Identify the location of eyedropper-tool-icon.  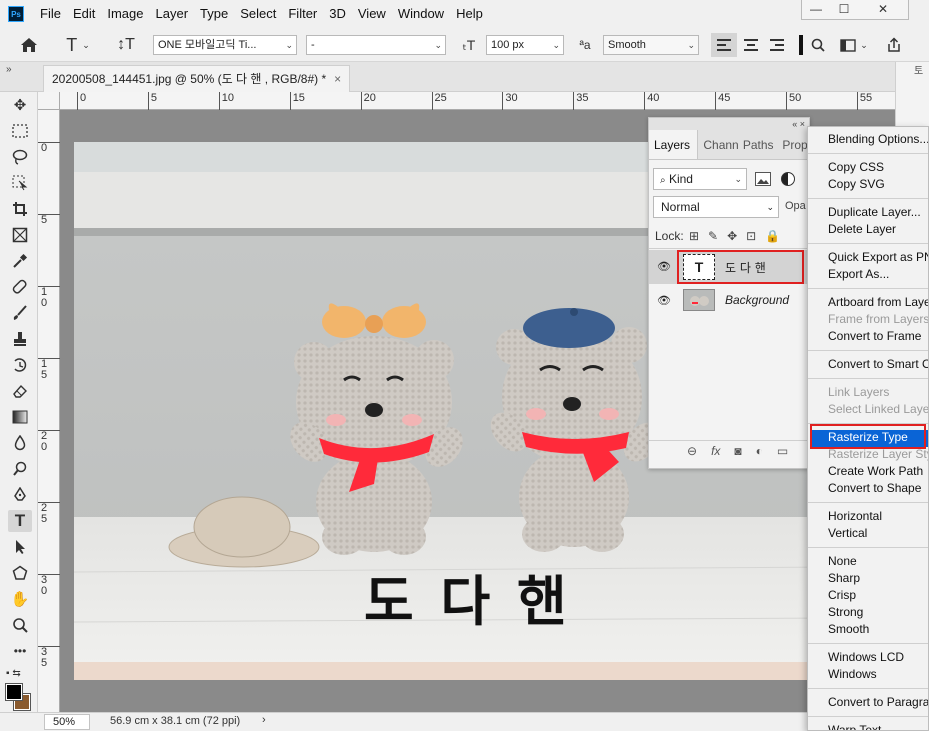
(20, 261).